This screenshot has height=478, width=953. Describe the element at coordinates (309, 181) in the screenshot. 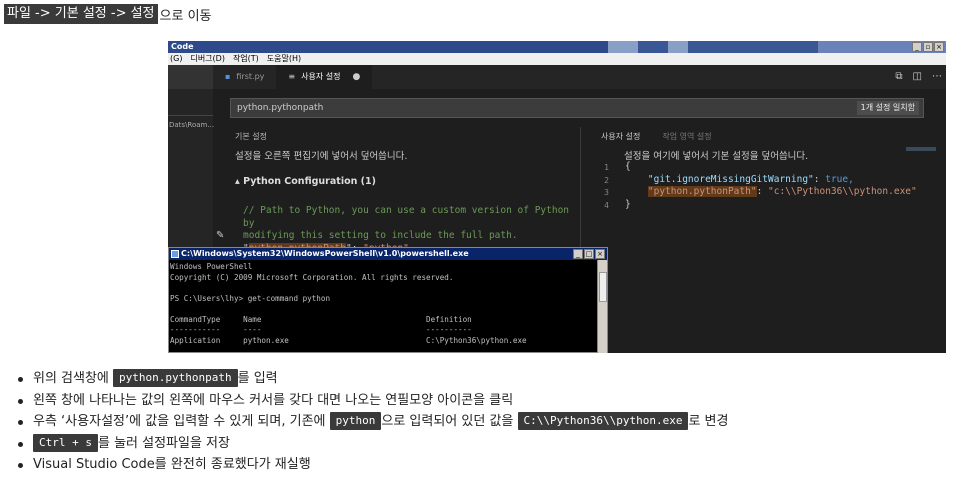

I see `section-title: Python Configuration (1)` at that location.